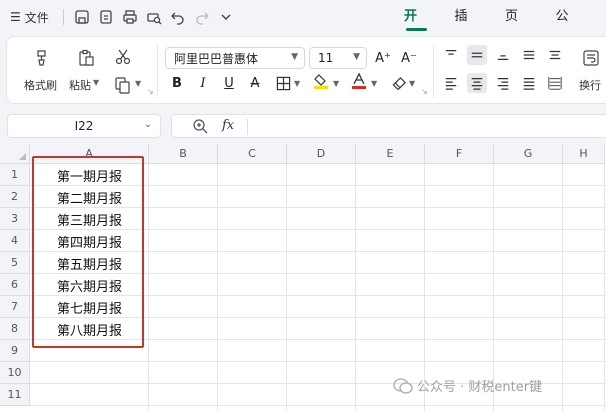 This screenshot has height=411, width=606. I want to click on more-button, so click(226, 17).